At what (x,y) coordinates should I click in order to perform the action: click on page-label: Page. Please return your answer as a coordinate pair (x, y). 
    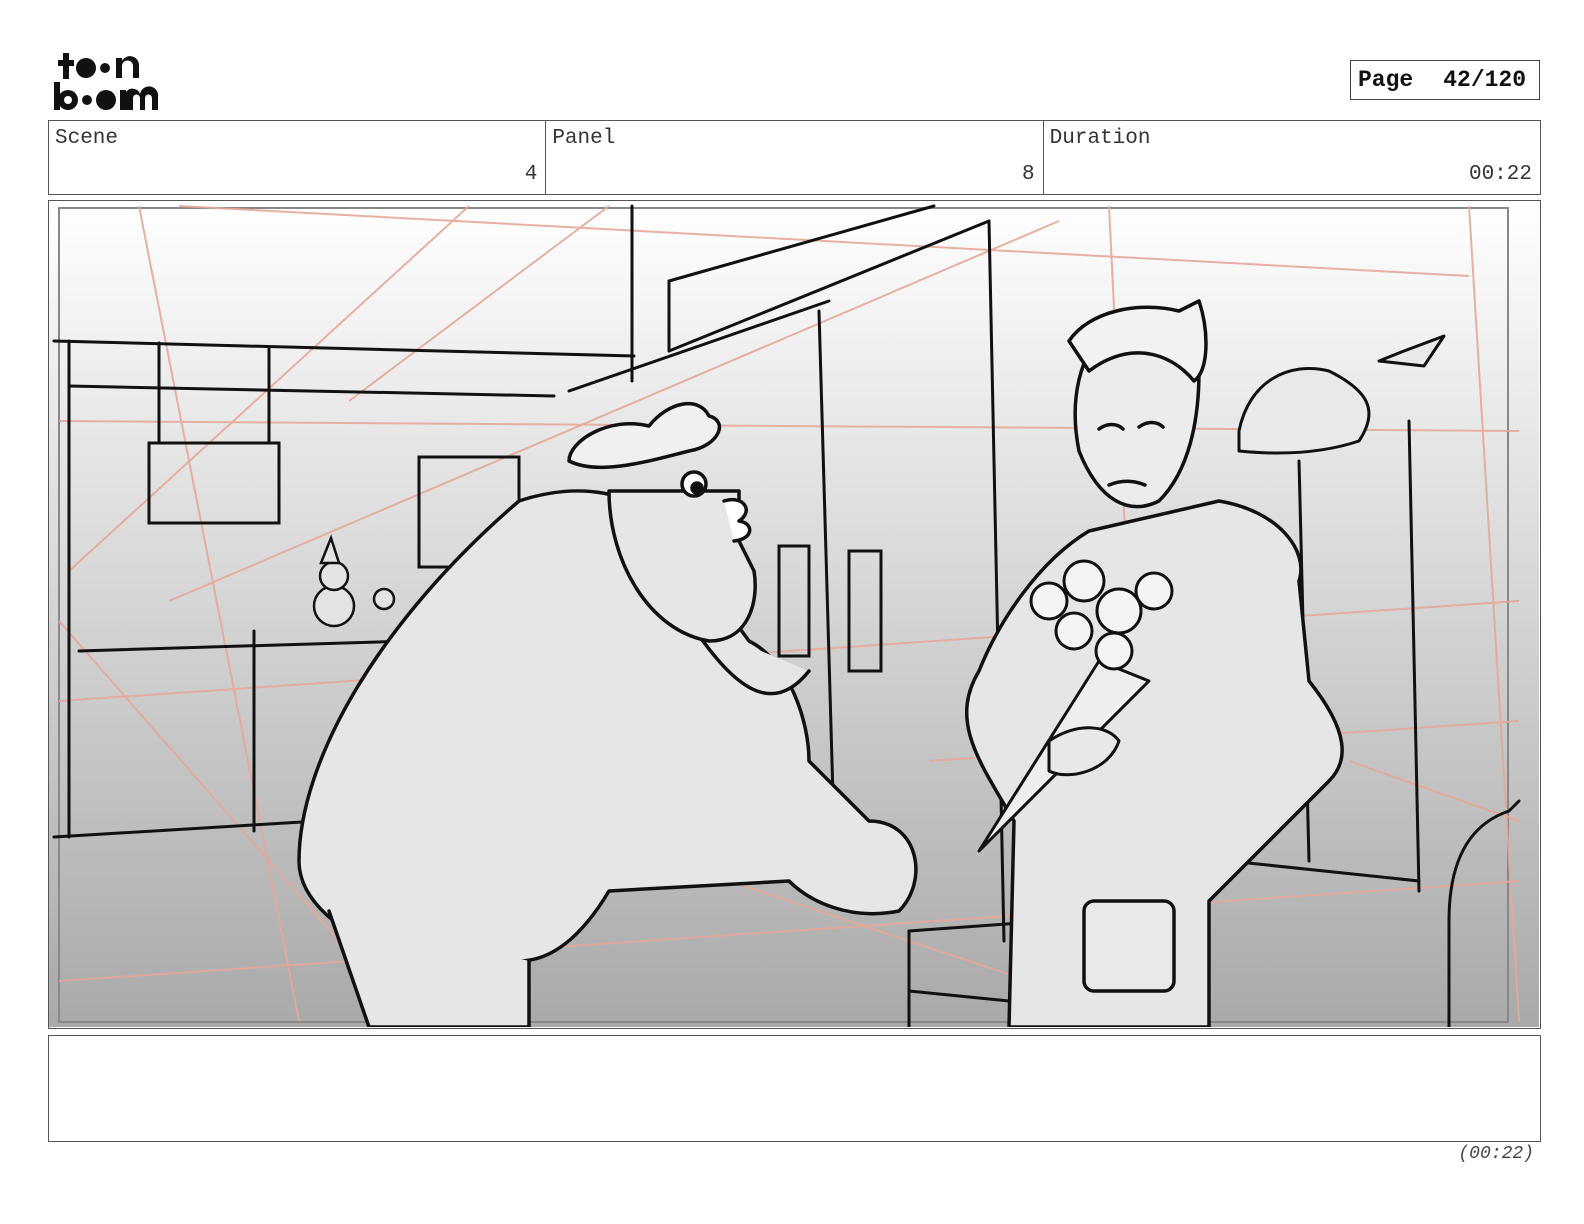
    Looking at the image, I should click on (1386, 80).